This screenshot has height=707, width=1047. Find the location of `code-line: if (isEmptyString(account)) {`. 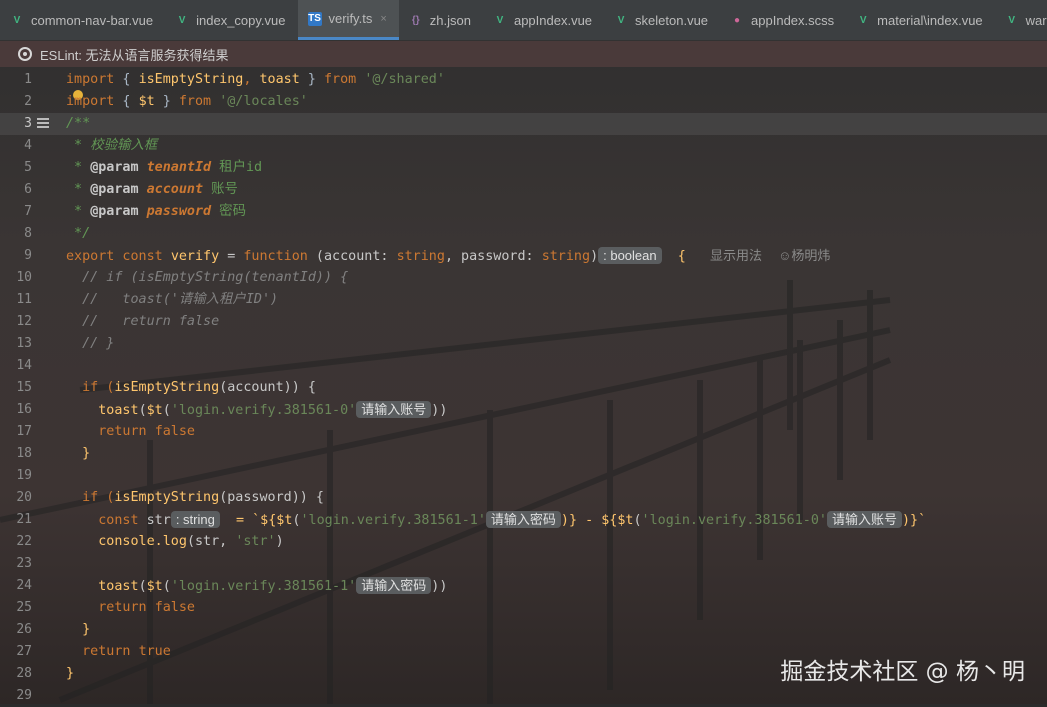

code-line: if (isEmptyString(account)) { is located at coordinates (191, 387).